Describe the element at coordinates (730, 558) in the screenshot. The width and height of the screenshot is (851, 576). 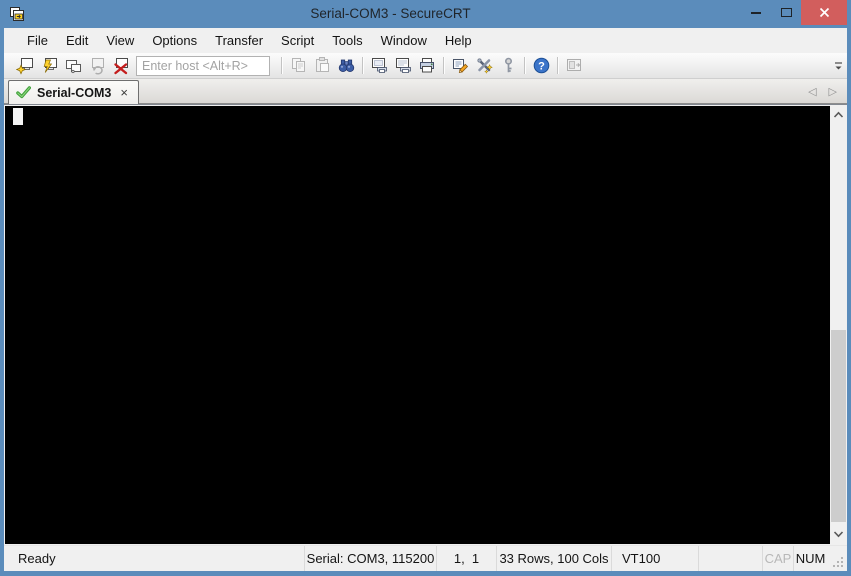
I see `status-spacer` at that location.